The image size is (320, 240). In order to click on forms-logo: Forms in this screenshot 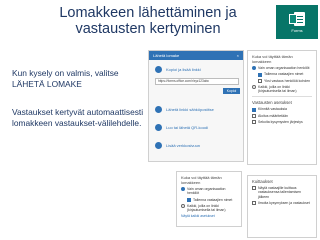, I will do `click(297, 22)`.